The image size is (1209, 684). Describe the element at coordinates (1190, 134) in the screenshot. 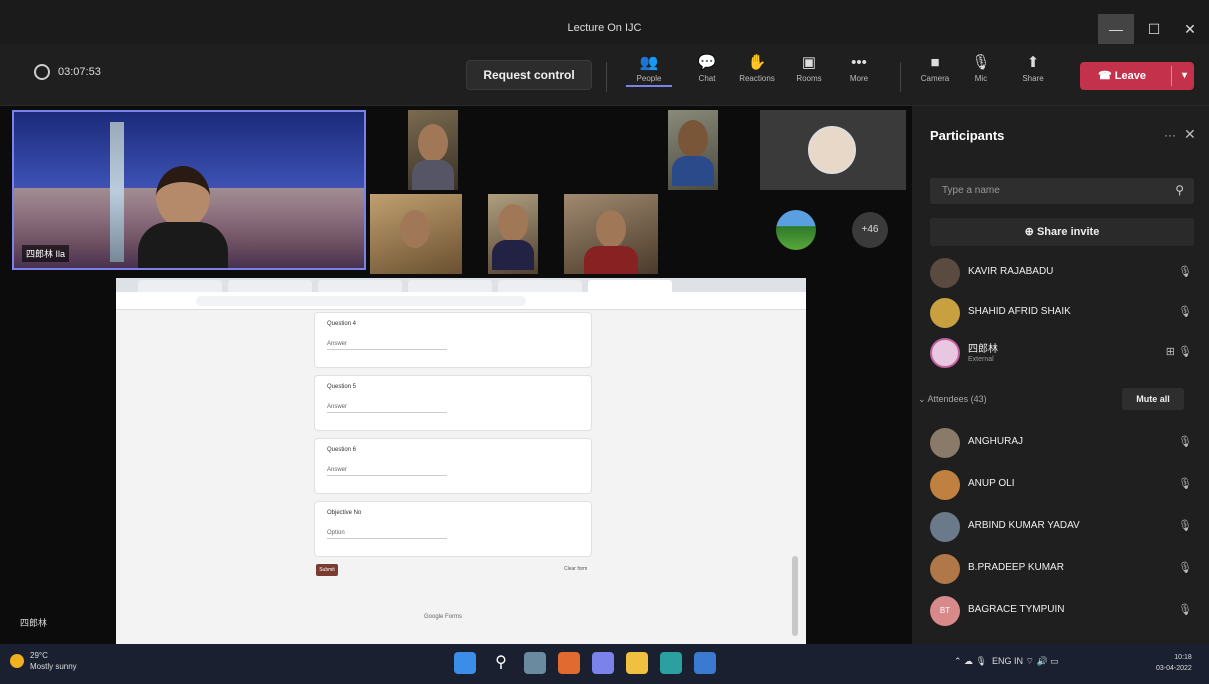

I see `panel-close-button: ✕` at that location.